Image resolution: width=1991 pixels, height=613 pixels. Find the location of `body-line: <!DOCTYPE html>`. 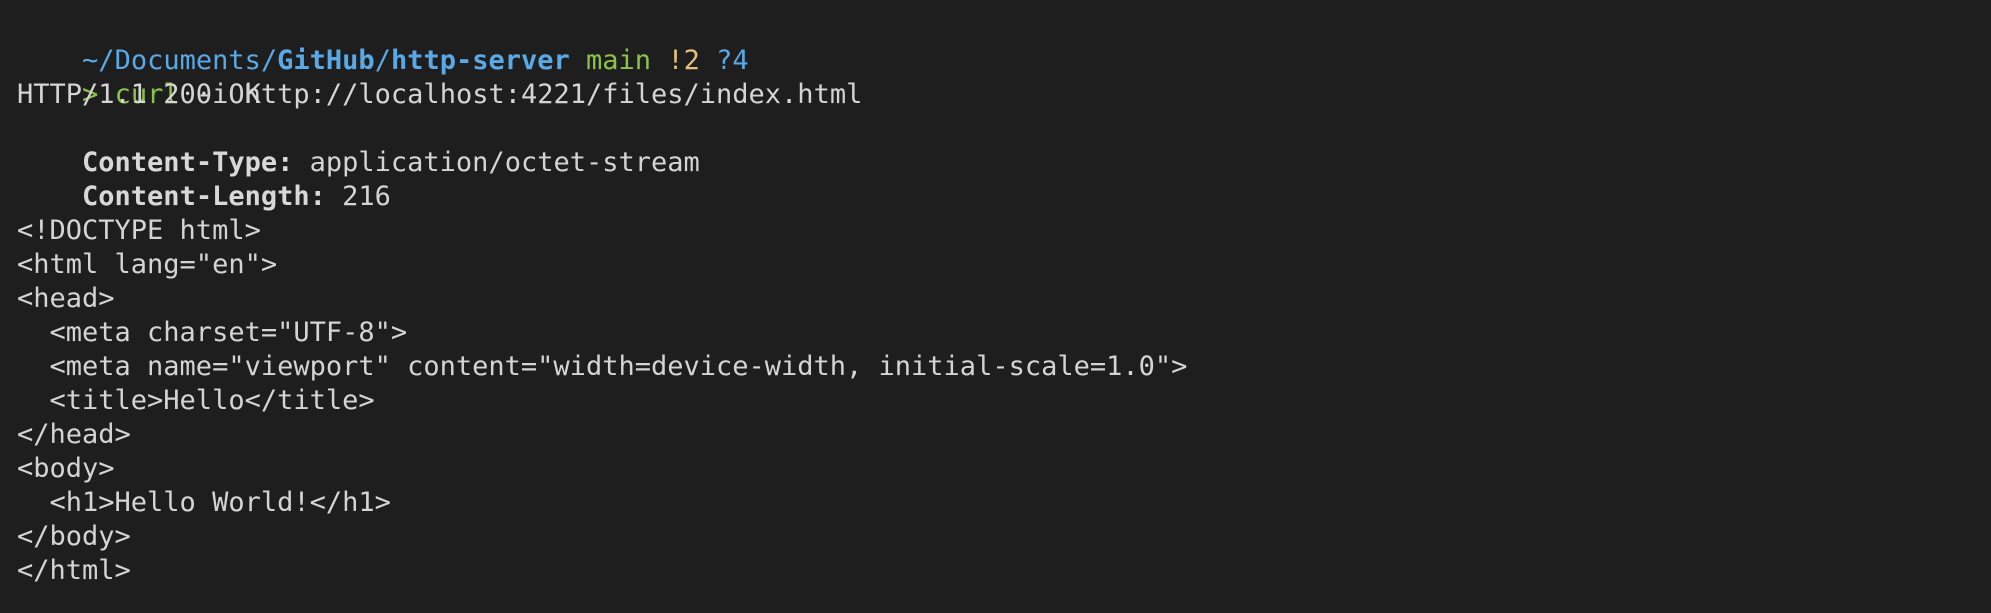

body-line: <!DOCTYPE html> is located at coordinates (139, 230).